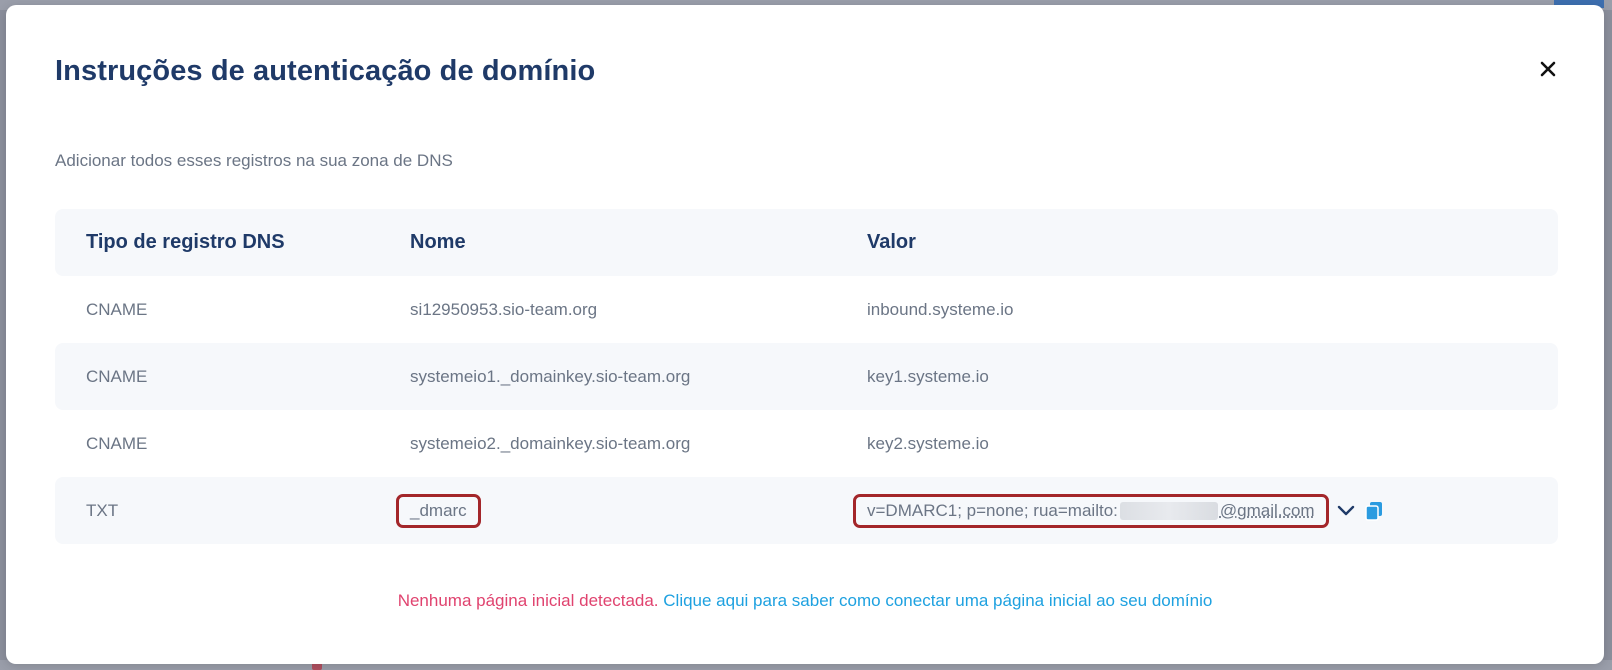 The width and height of the screenshot is (1612, 670). Describe the element at coordinates (992, 510) in the screenshot. I see `value-prefix: v=DMARC1; p=none; rua=mailto:` at that location.